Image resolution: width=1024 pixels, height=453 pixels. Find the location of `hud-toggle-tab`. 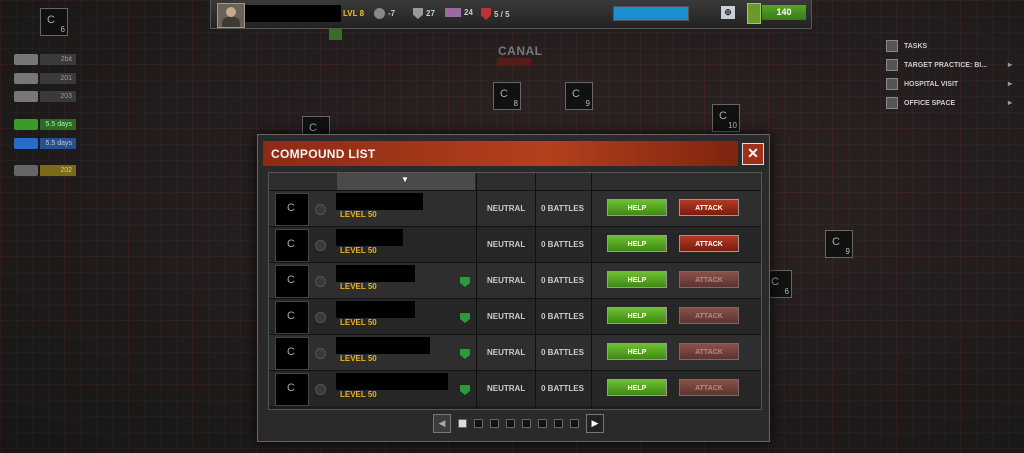

hud-toggle-tab is located at coordinates (335, 34).